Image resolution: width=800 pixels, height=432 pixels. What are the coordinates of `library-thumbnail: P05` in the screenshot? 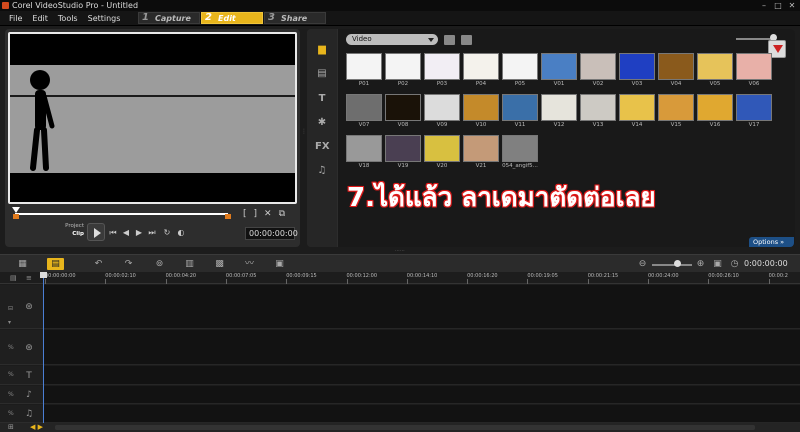 It's located at (520, 71).